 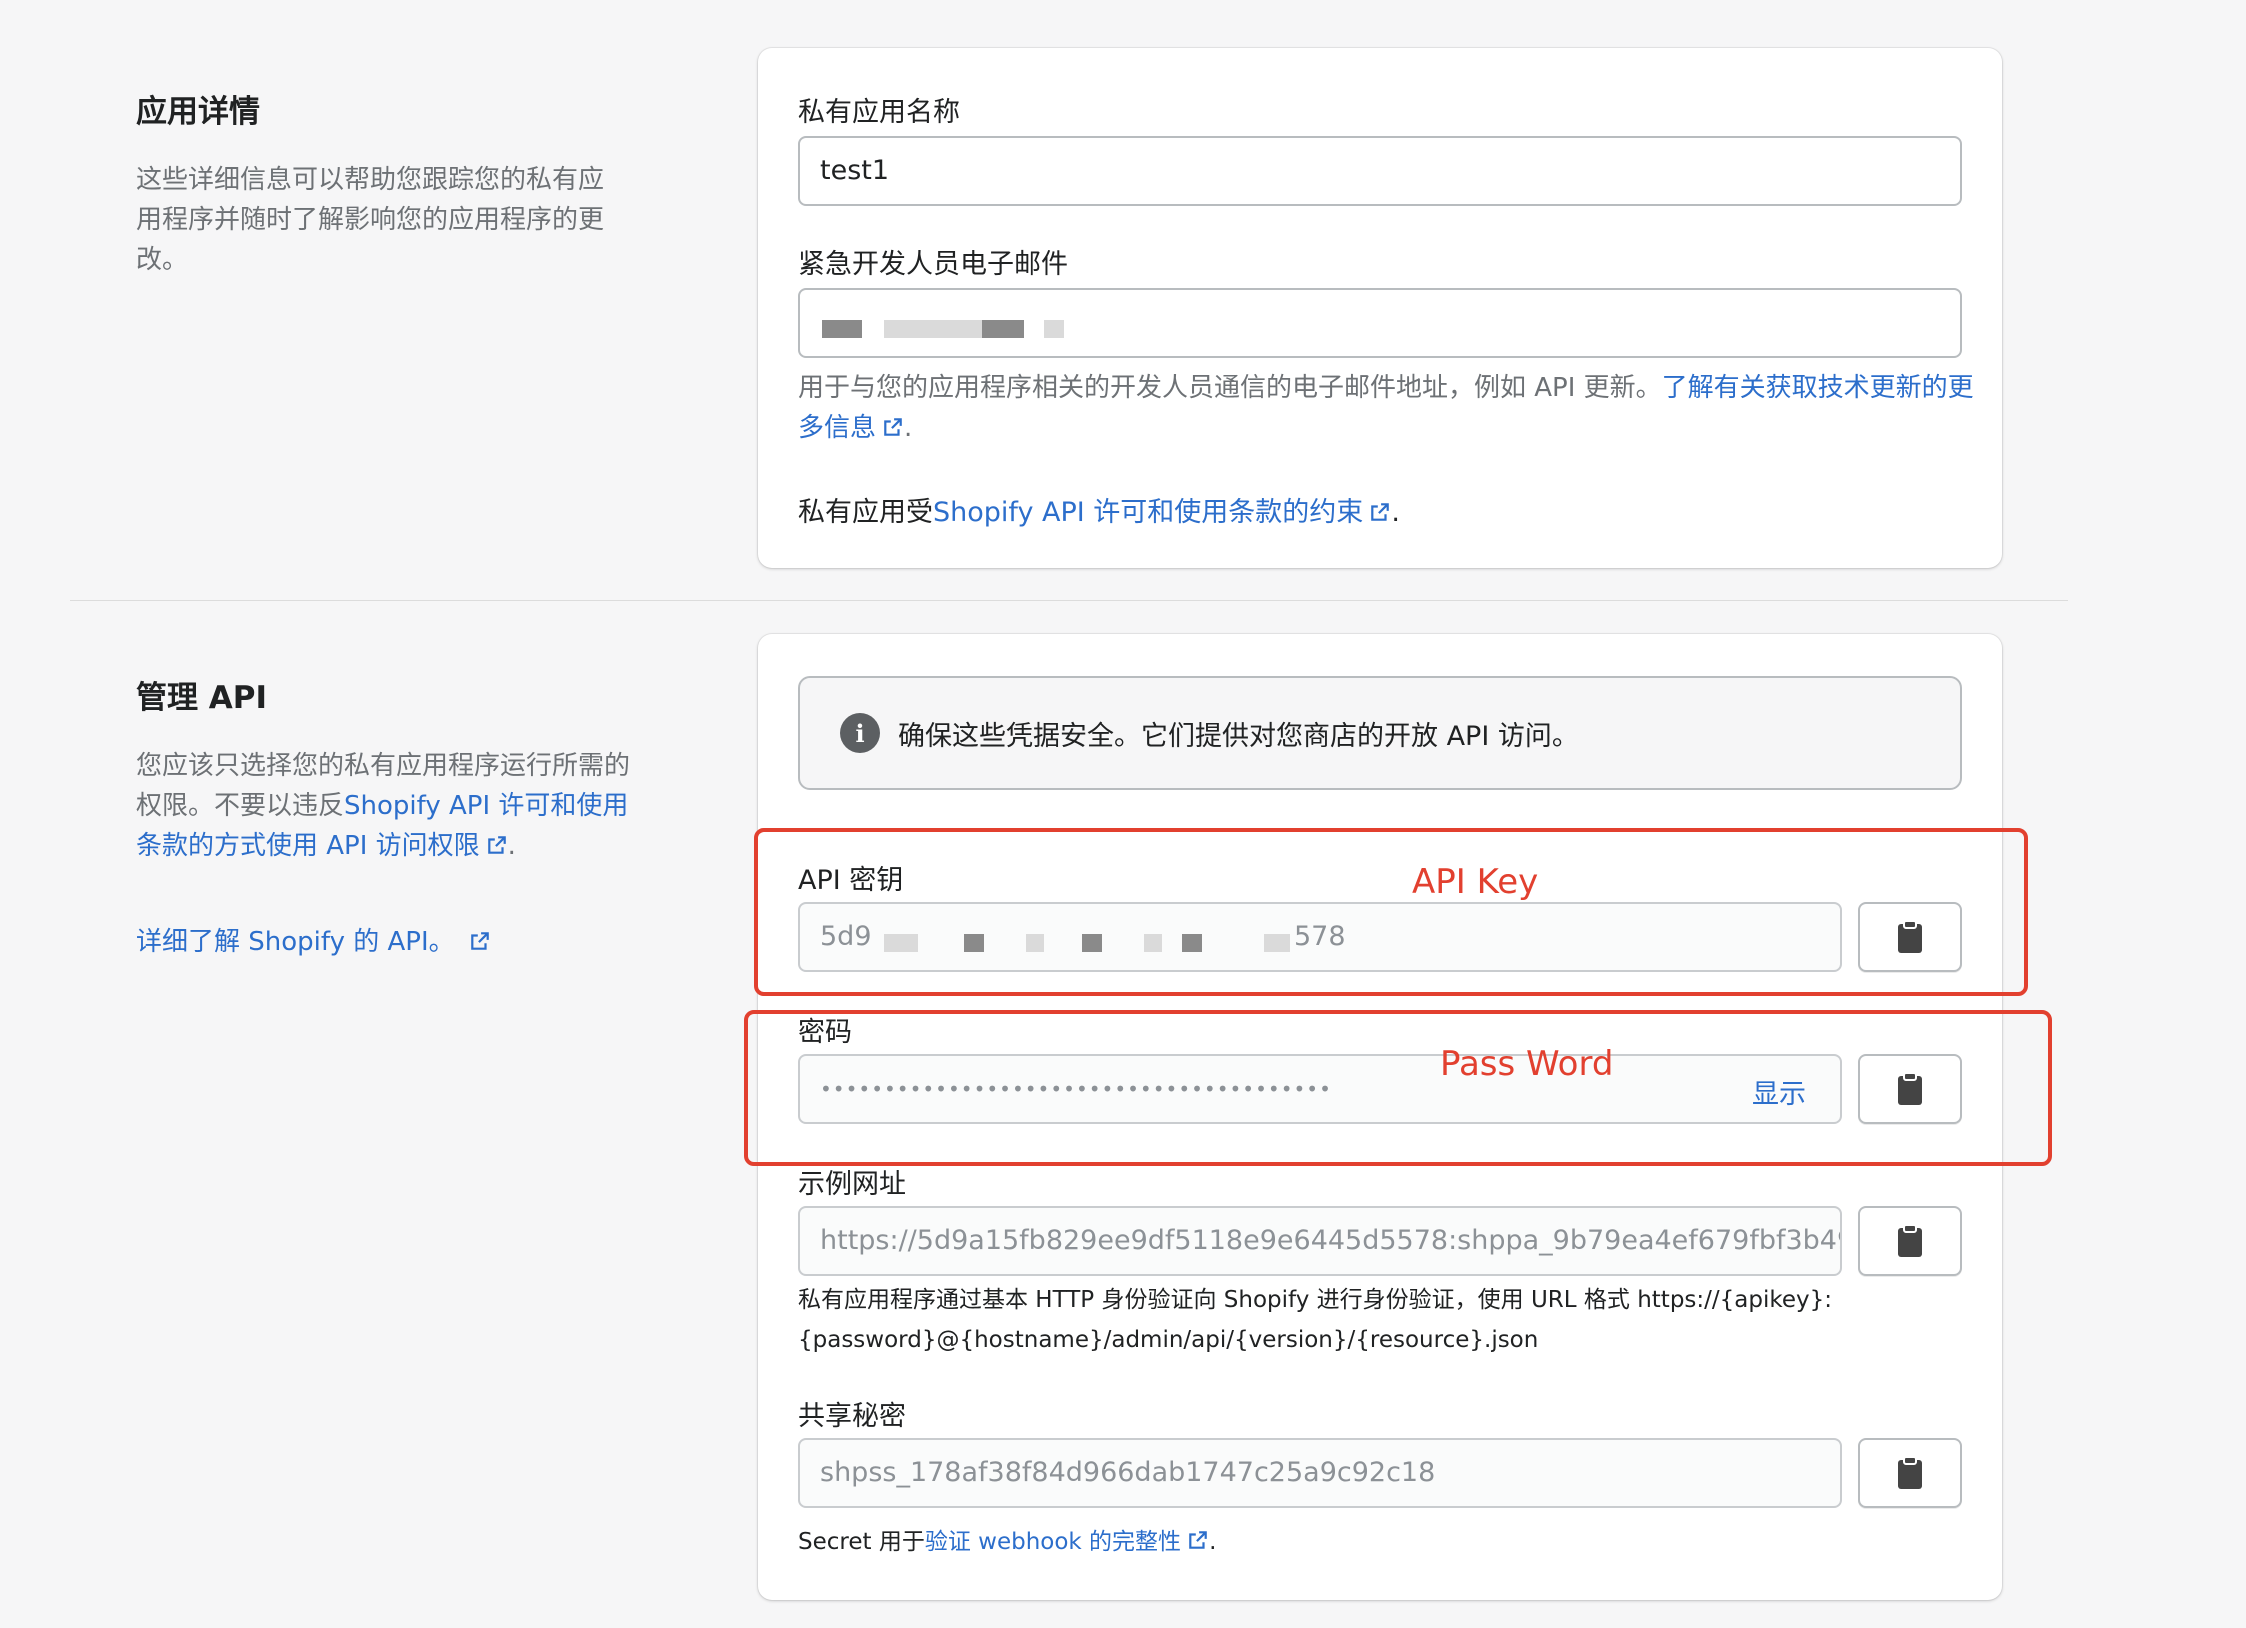 What do you see at coordinates (1148, 512) in the screenshot?
I see `terms-link: Shopify API 许可和使用条款的约束` at bounding box center [1148, 512].